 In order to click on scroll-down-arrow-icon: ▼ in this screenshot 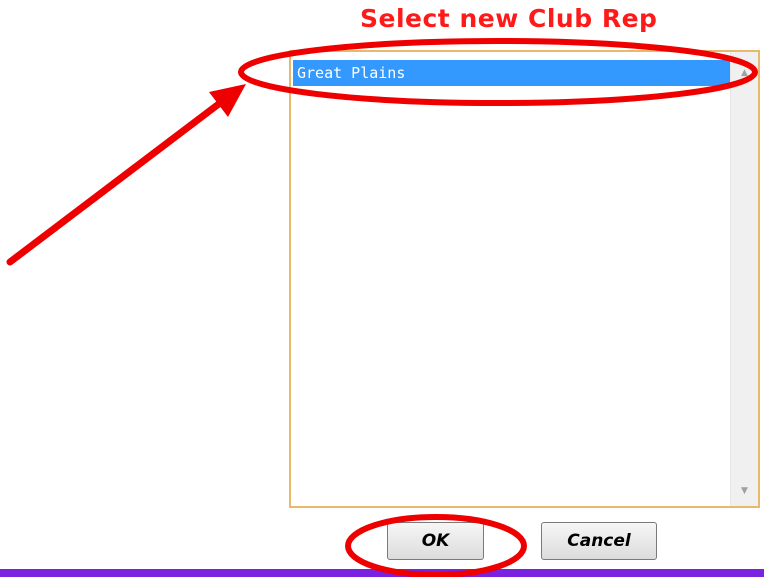, I will do `click(744, 491)`.